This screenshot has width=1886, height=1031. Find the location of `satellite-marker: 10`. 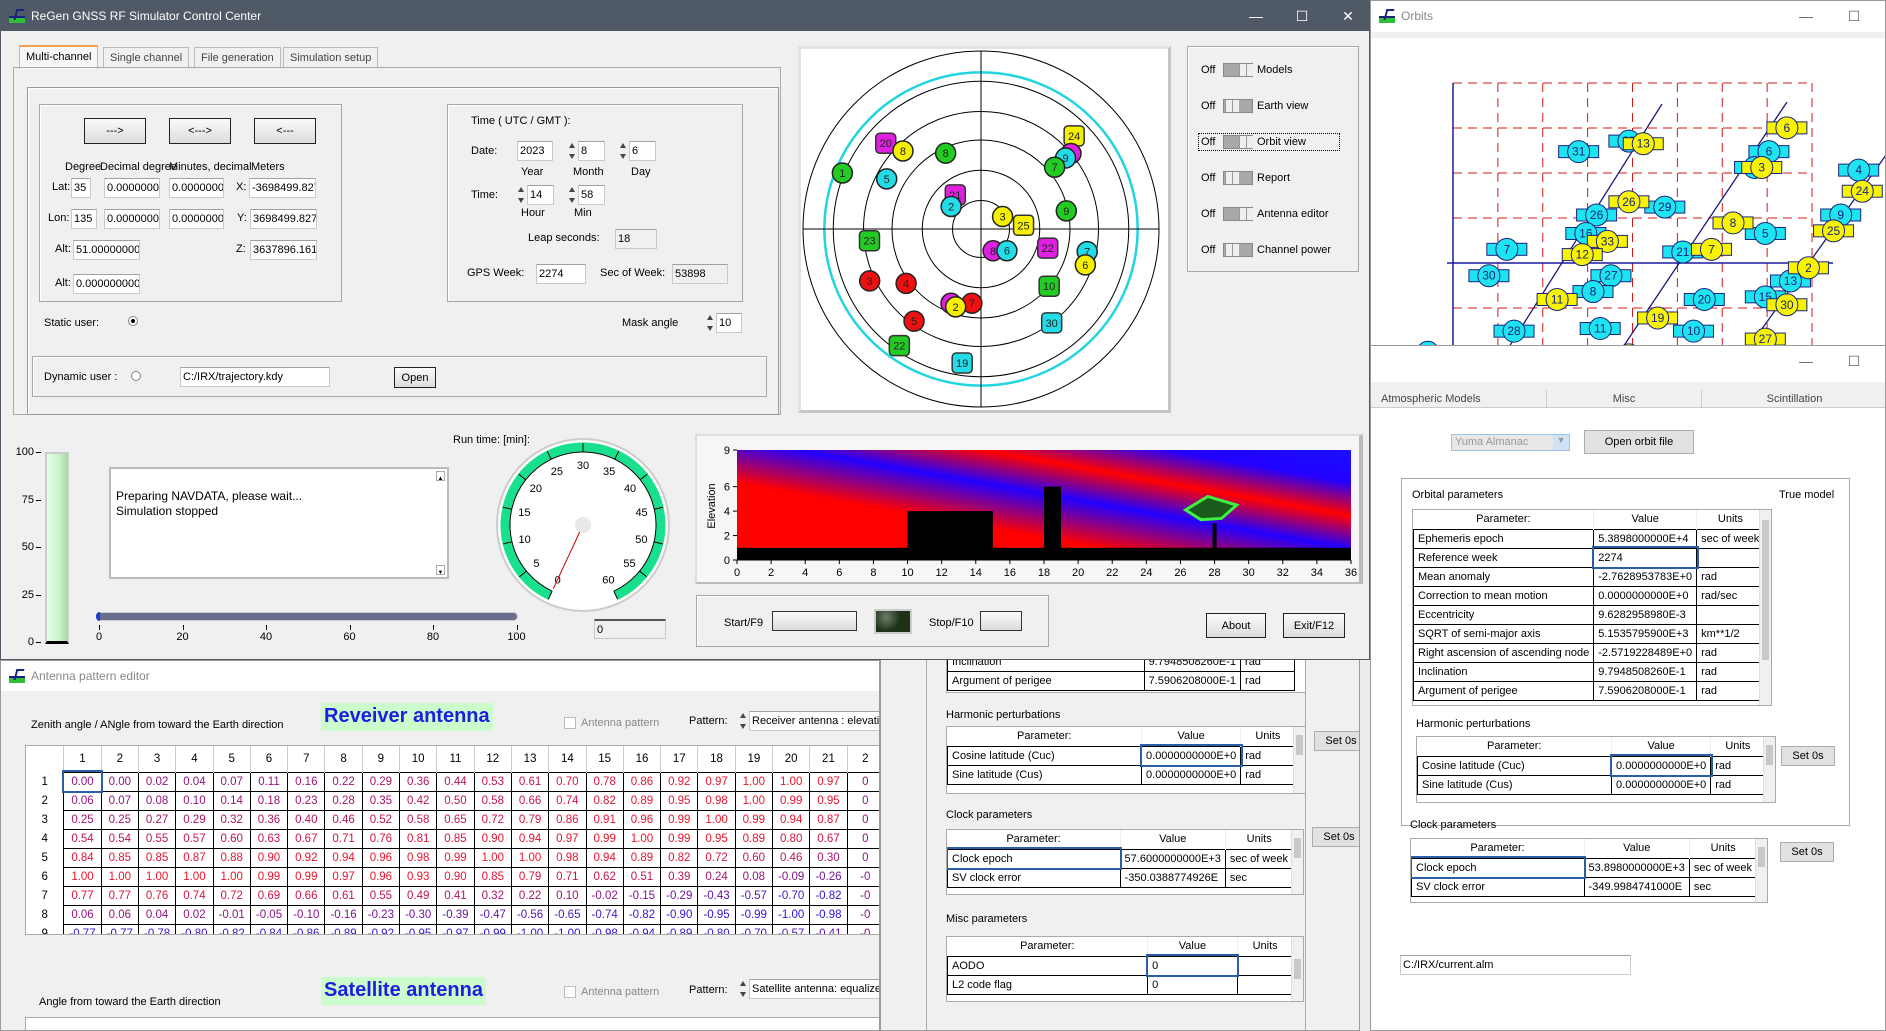

satellite-marker: 10 is located at coordinates (1049, 286).